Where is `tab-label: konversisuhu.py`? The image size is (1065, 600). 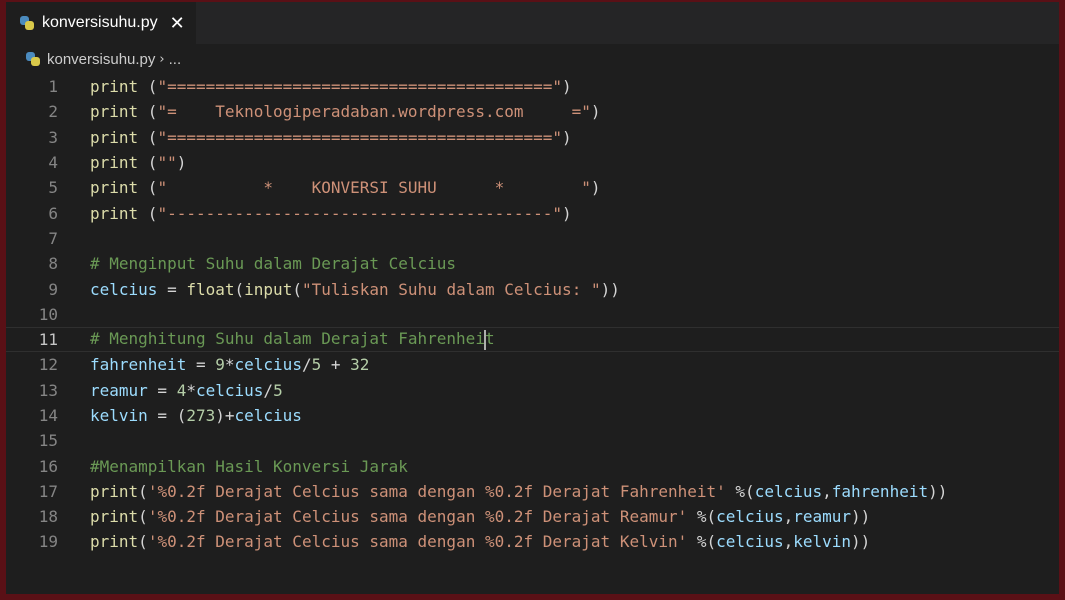
tab-label: konversisuhu.py is located at coordinates (100, 22).